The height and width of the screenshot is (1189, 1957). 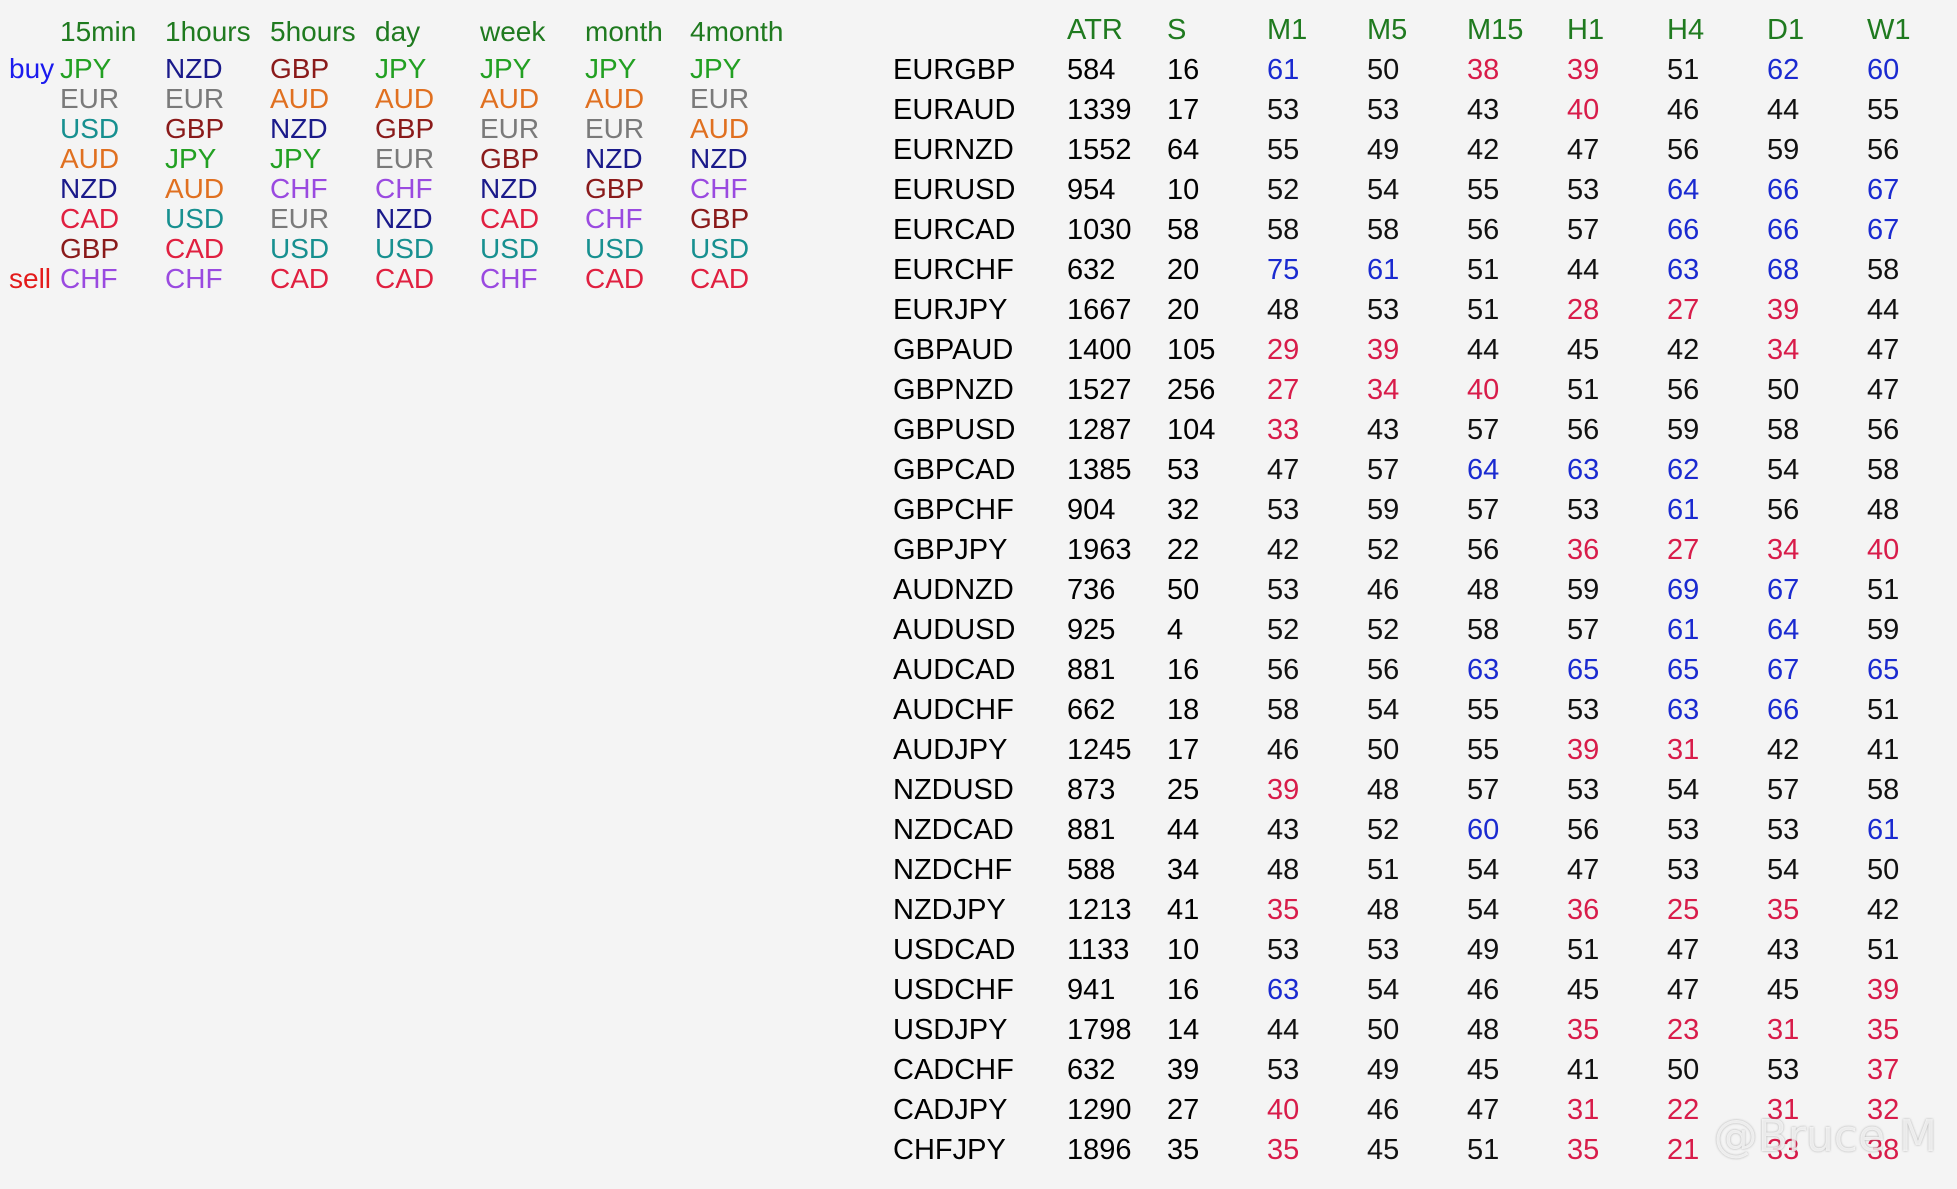 What do you see at coordinates (1191, 350) in the screenshot?
I see `table-cell: 105` at bounding box center [1191, 350].